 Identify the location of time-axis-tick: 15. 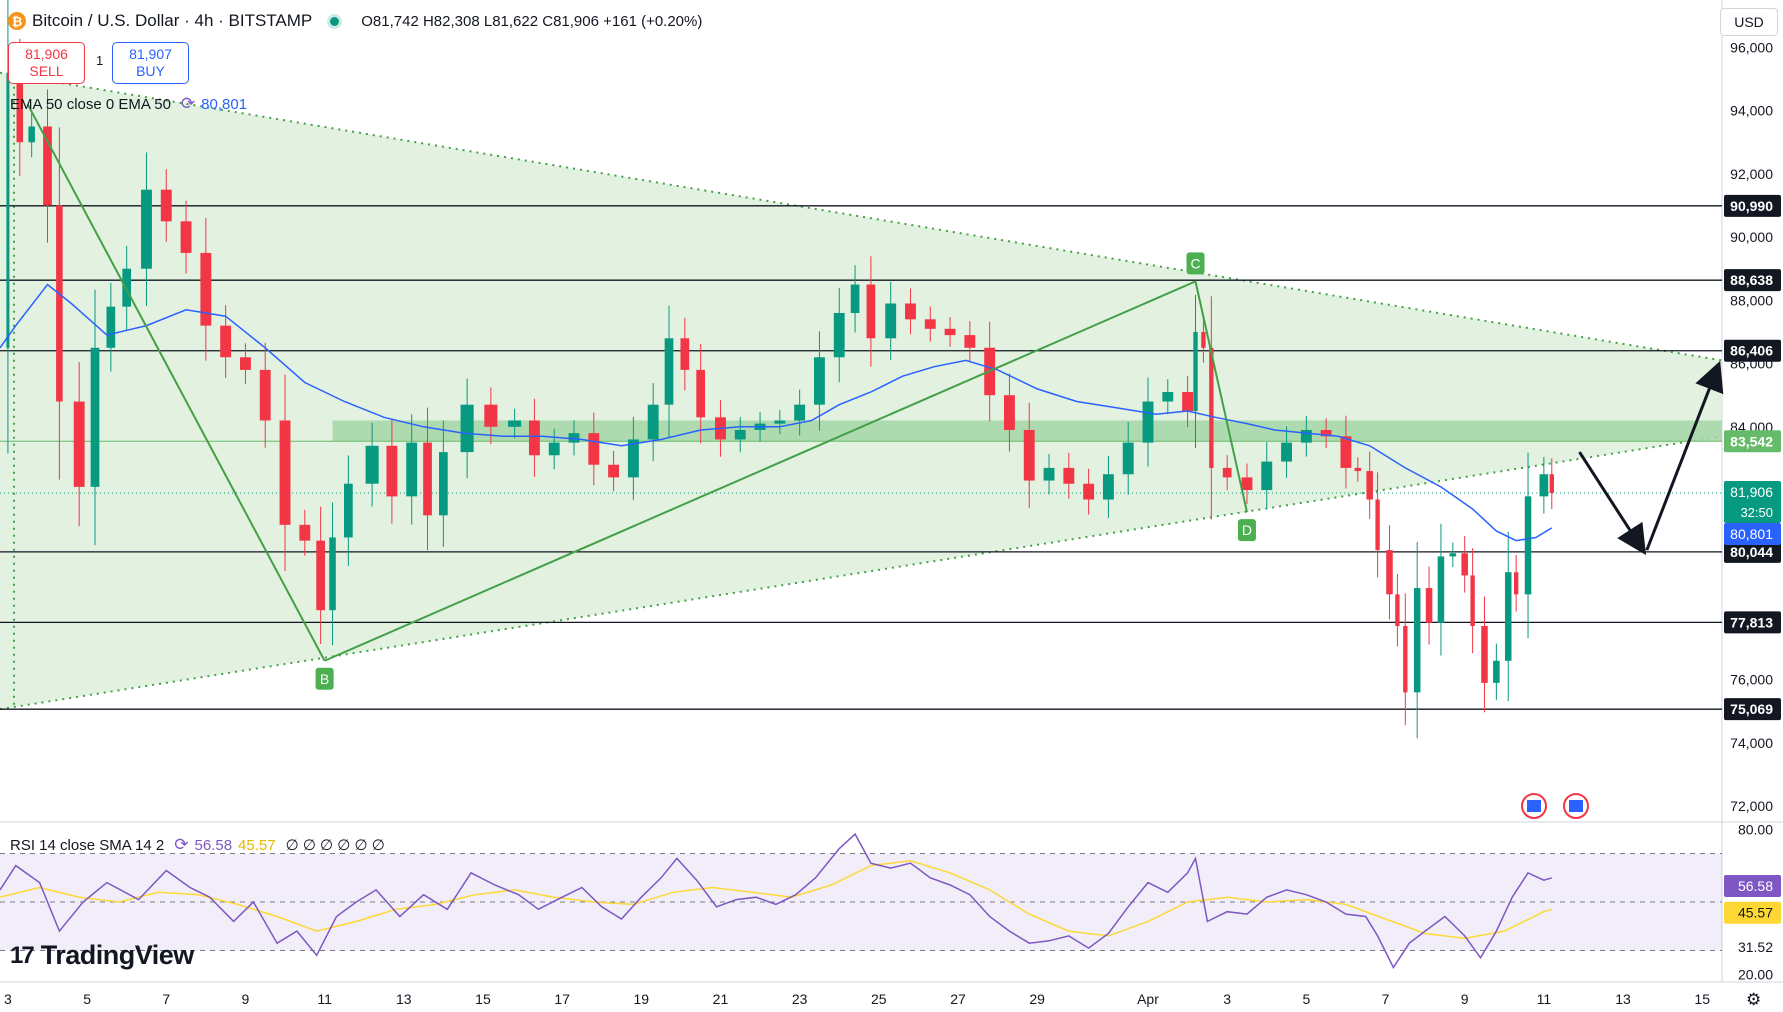
(483, 999).